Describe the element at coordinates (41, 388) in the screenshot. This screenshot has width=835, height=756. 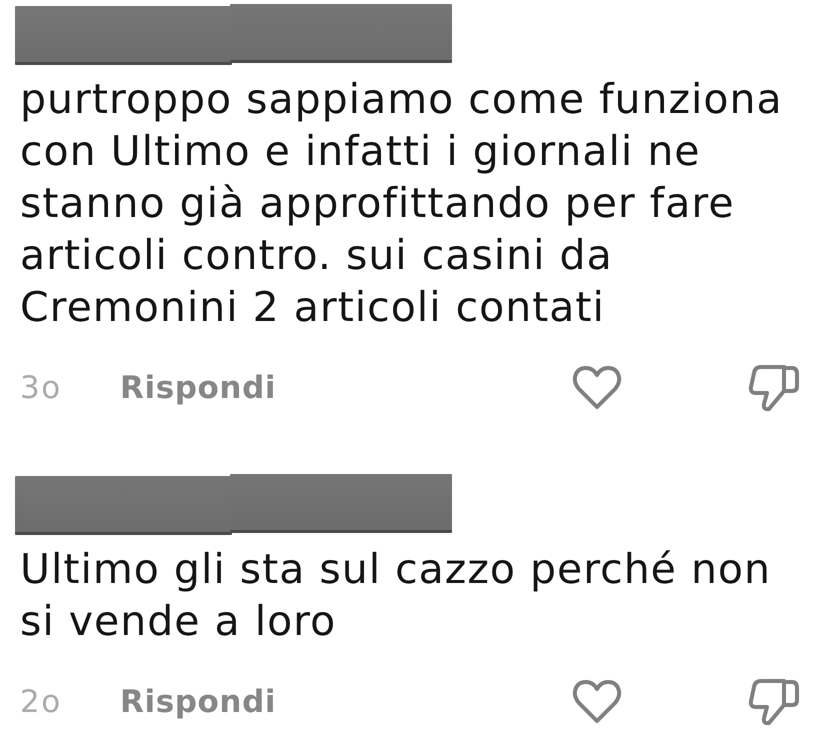
I see `timestamp: 3o` at that location.